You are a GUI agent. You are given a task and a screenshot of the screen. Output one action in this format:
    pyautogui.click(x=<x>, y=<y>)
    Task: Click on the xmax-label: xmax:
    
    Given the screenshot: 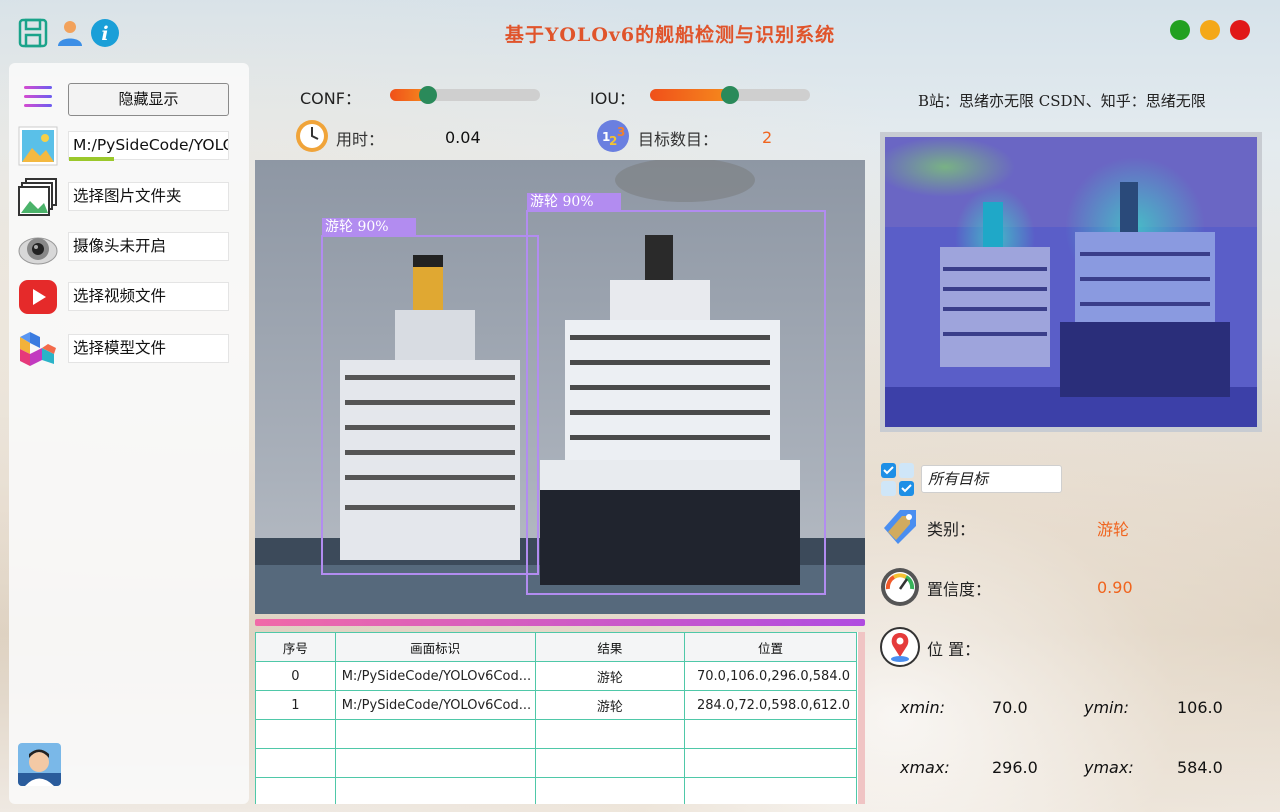 What is the action you would take?
    pyautogui.click(x=925, y=767)
    